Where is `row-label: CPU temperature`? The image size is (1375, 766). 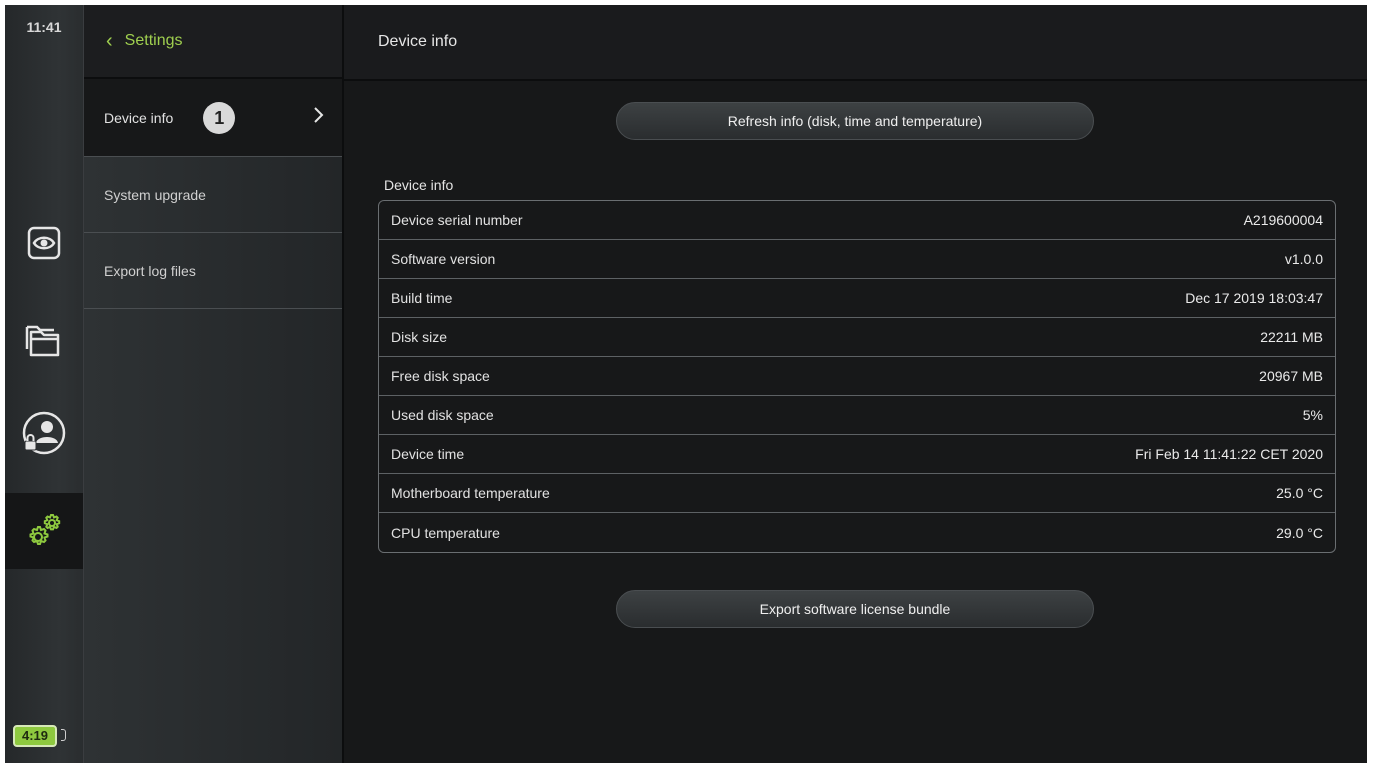
row-label: CPU temperature is located at coordinates (445, 532).